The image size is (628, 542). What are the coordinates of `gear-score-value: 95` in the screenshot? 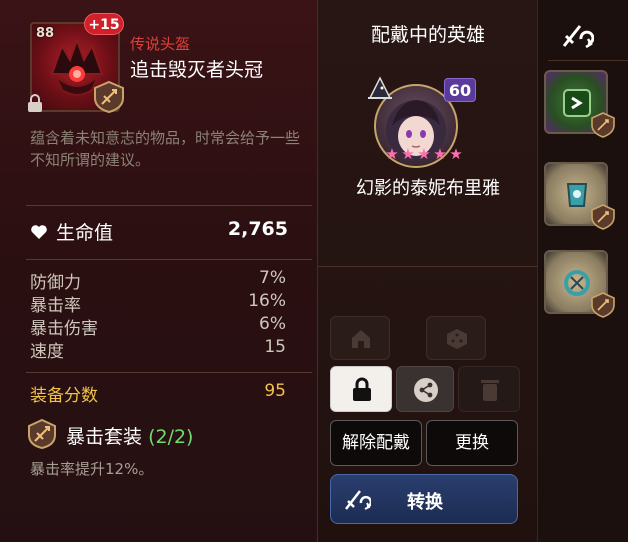 It's located at (275, 391).